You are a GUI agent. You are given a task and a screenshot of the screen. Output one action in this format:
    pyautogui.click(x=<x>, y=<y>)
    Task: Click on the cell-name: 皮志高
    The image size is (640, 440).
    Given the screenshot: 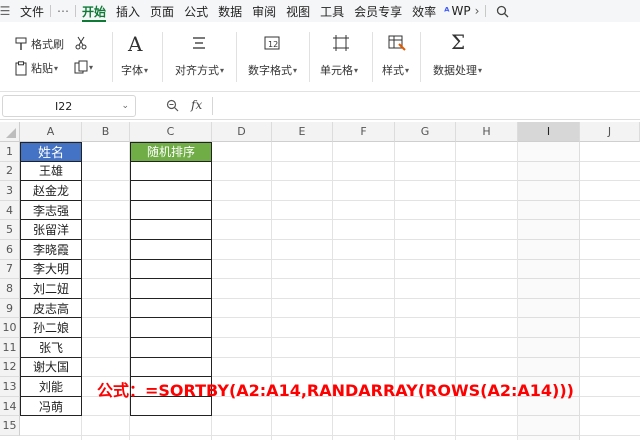 What is the action you would take?
    pyautogui.click(x=51, y=308)
    